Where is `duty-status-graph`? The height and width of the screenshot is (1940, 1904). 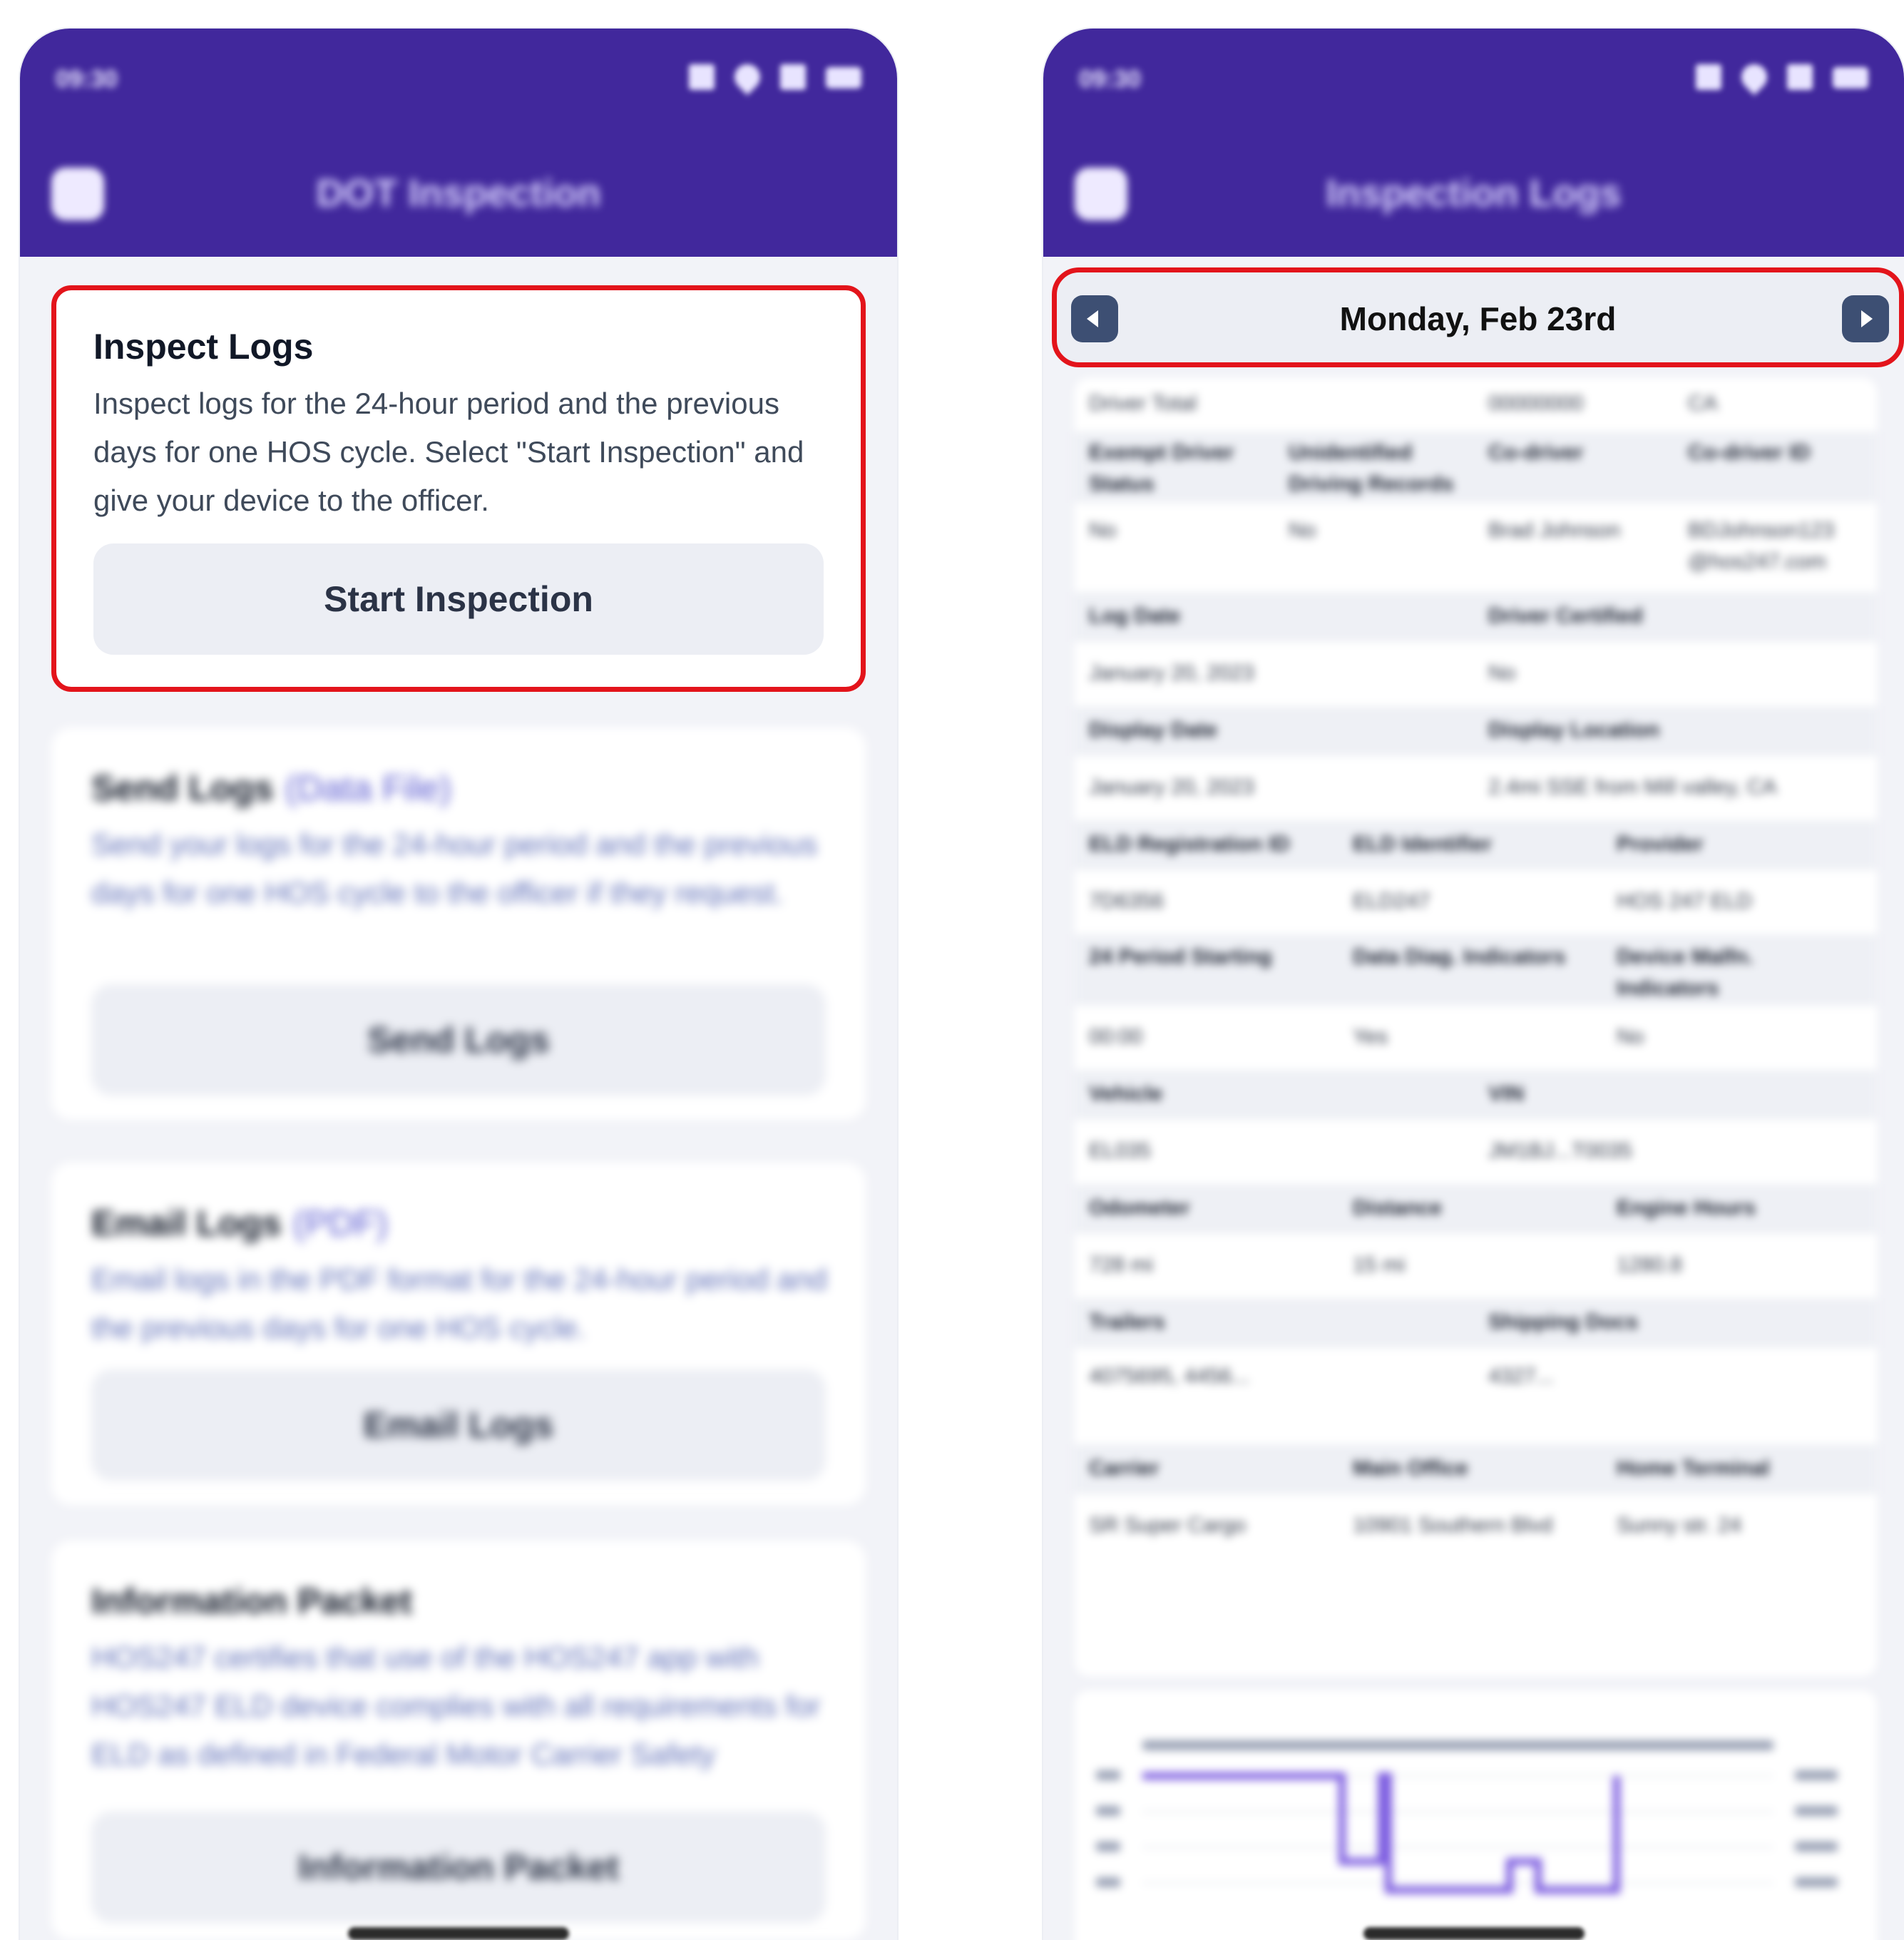
duty-status-graph is located at coordinates (1476, 1815).